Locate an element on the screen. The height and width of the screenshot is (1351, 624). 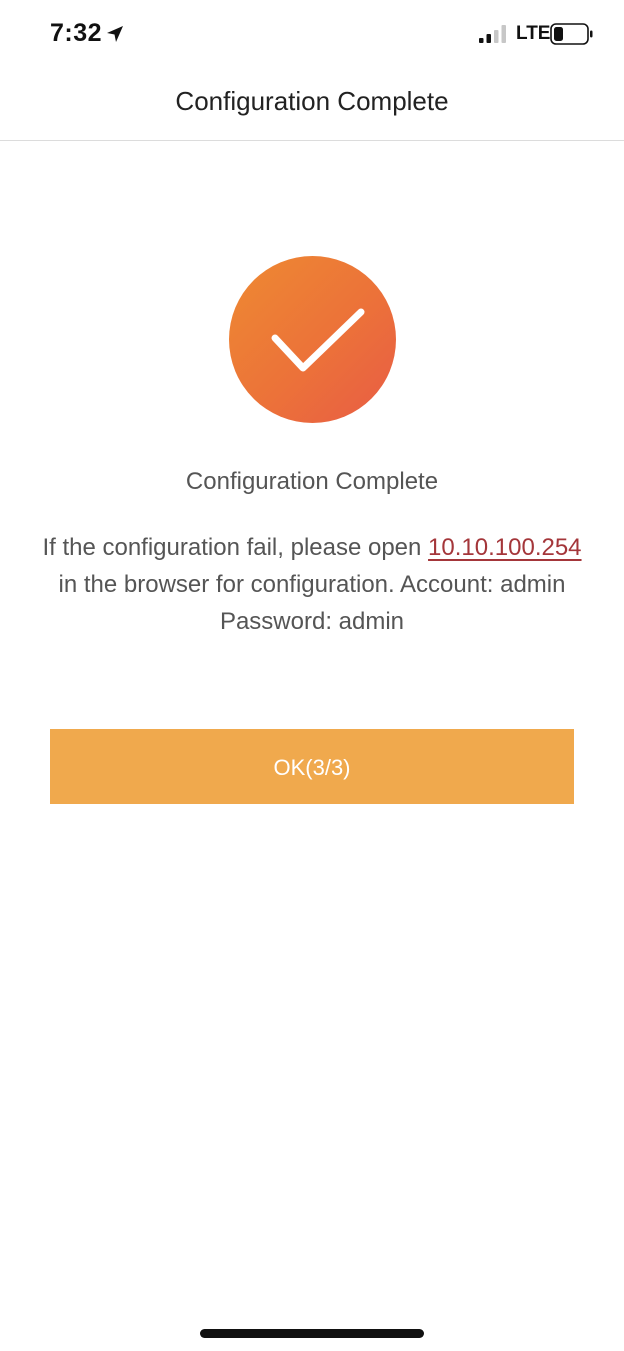
network-label: LTE is located at coordinates (533, 33).